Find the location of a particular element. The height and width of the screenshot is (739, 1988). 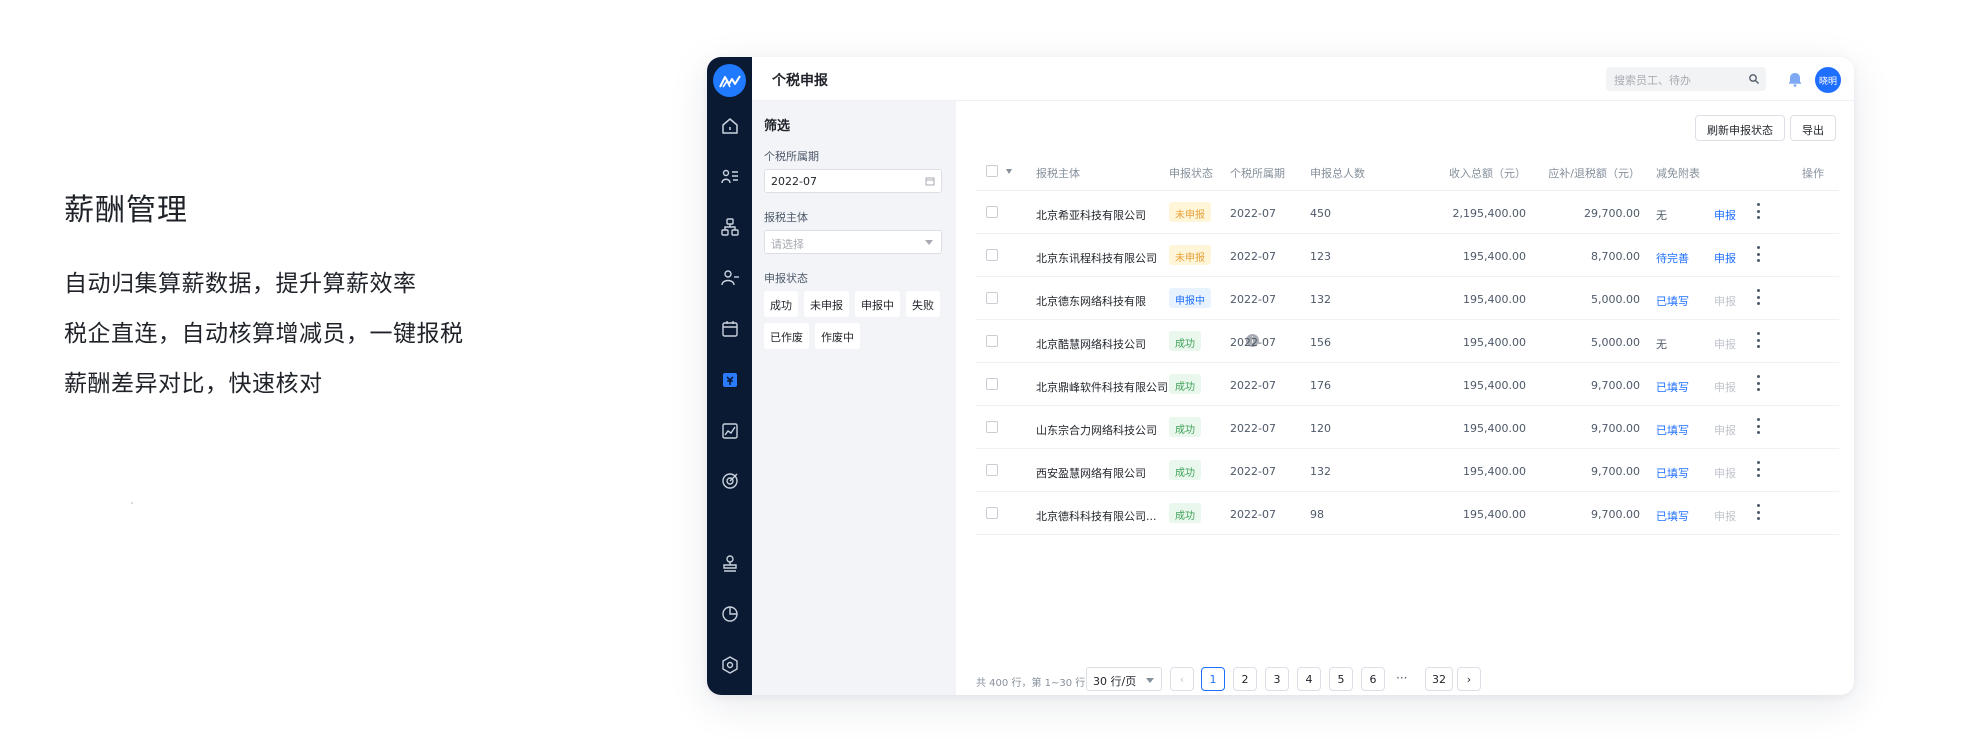

page-button: 6 is located at coordinates (1373, 679).